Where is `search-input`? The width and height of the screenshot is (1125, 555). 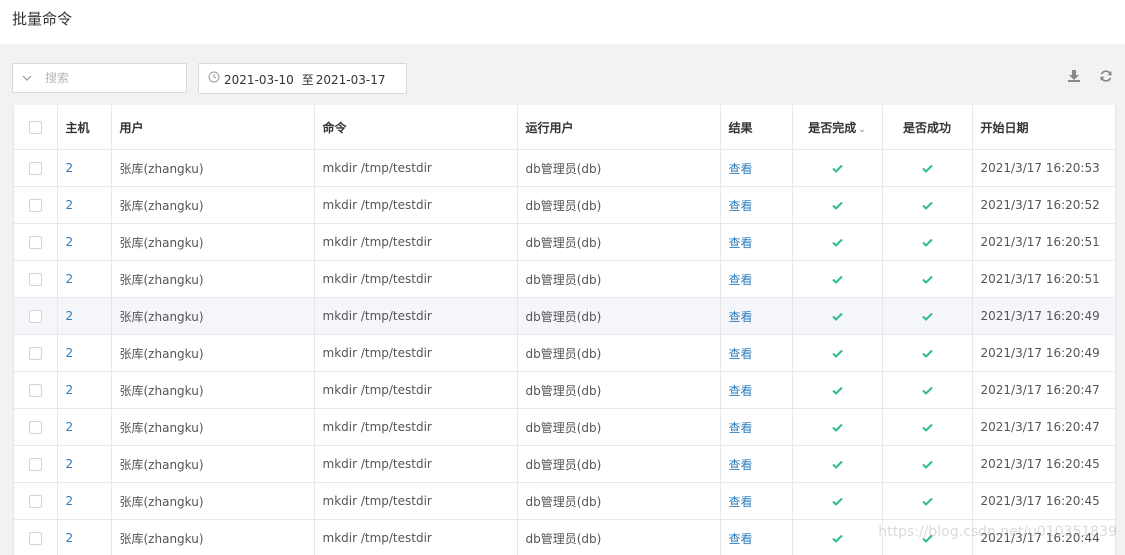
search-input is located at coordinates (112, 78).